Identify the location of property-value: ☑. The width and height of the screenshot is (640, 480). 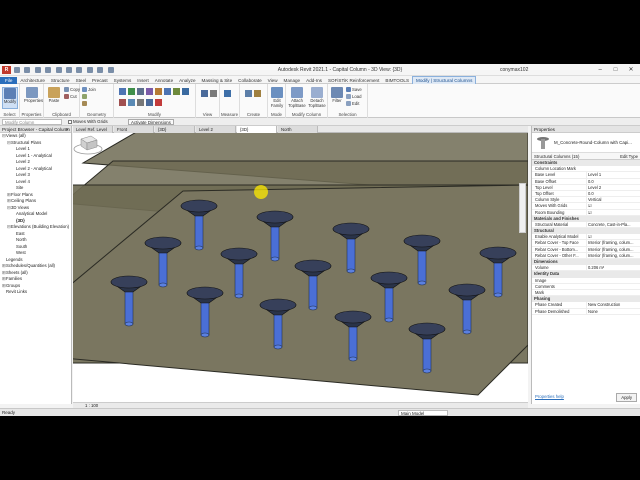
(612, 212).